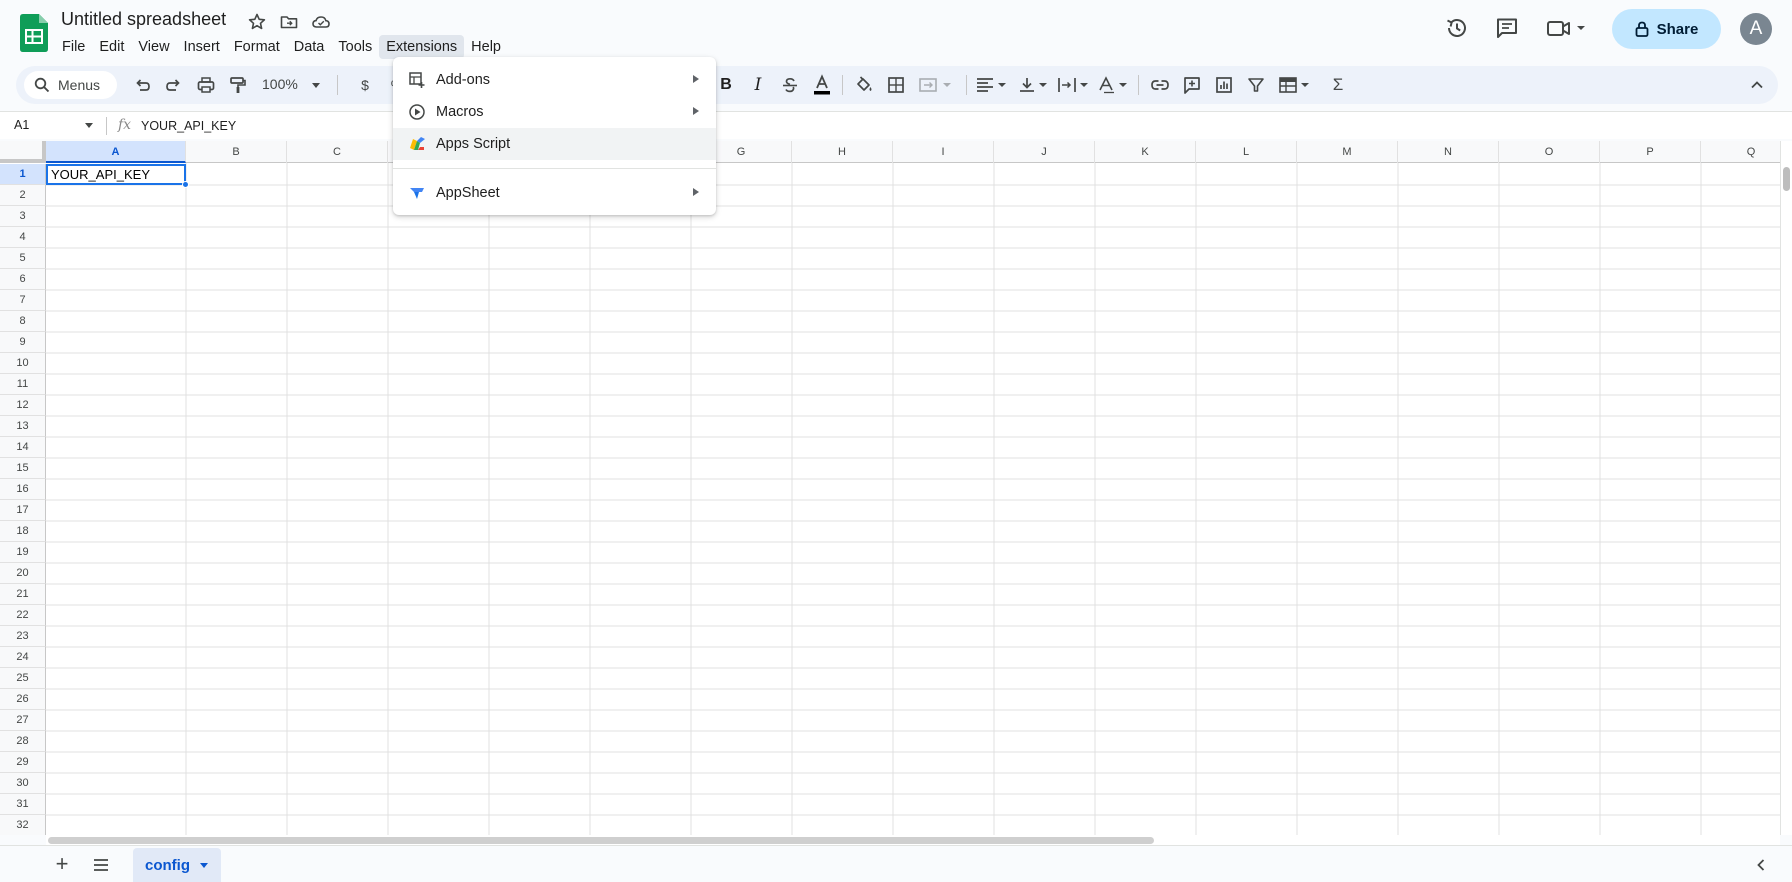 The image size is (1792, 882). I want to click on row-header-6: 6, so click(23, 279).